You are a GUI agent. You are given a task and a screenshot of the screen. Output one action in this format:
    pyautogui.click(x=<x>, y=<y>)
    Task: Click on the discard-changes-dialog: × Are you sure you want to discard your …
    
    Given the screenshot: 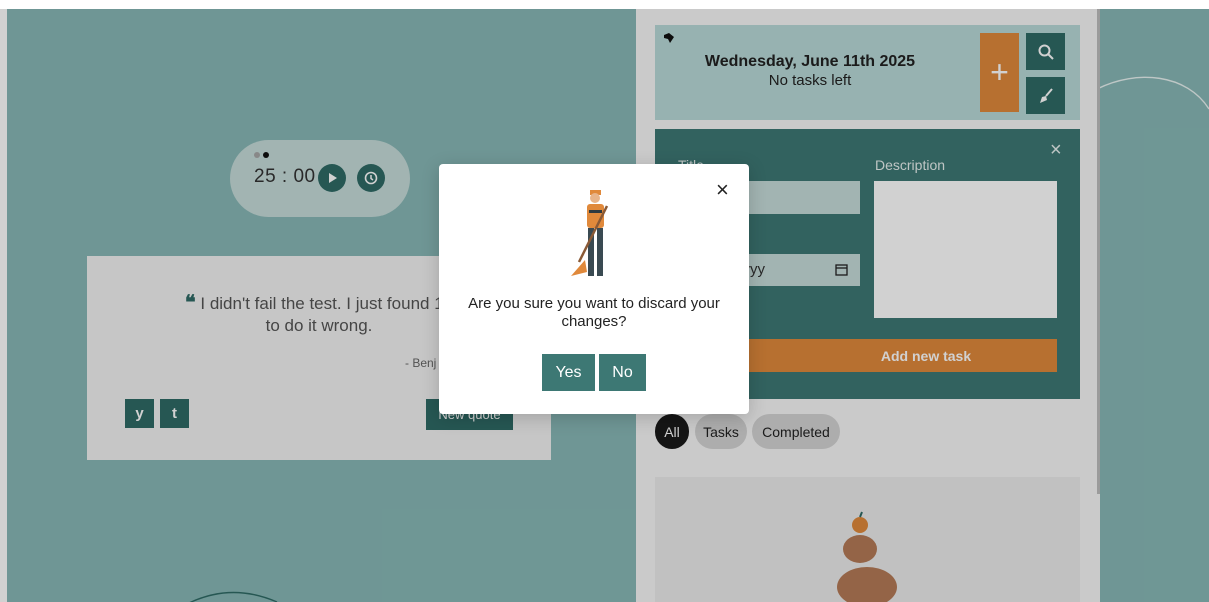 What is the action you would take?
    pyautogui.click(x=594, y=289)
    